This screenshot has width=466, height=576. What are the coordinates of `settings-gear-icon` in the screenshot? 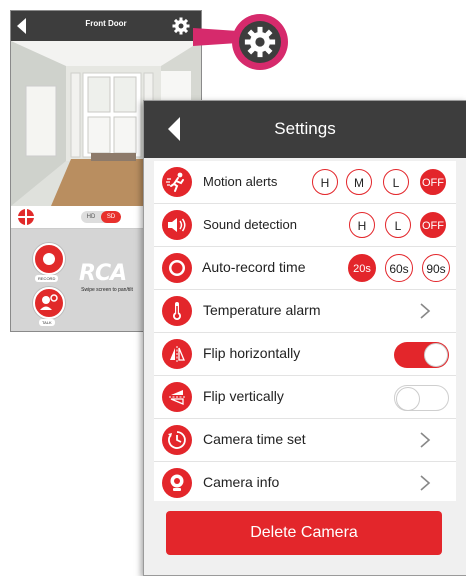 It's located at (260, 42).